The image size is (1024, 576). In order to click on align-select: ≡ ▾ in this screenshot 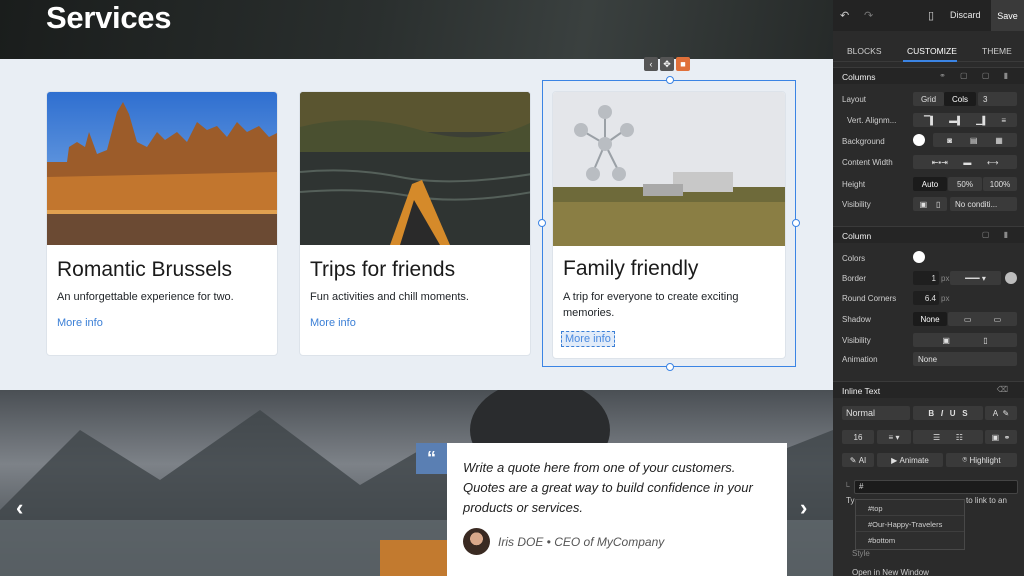, I will do `click(894, 437)`.